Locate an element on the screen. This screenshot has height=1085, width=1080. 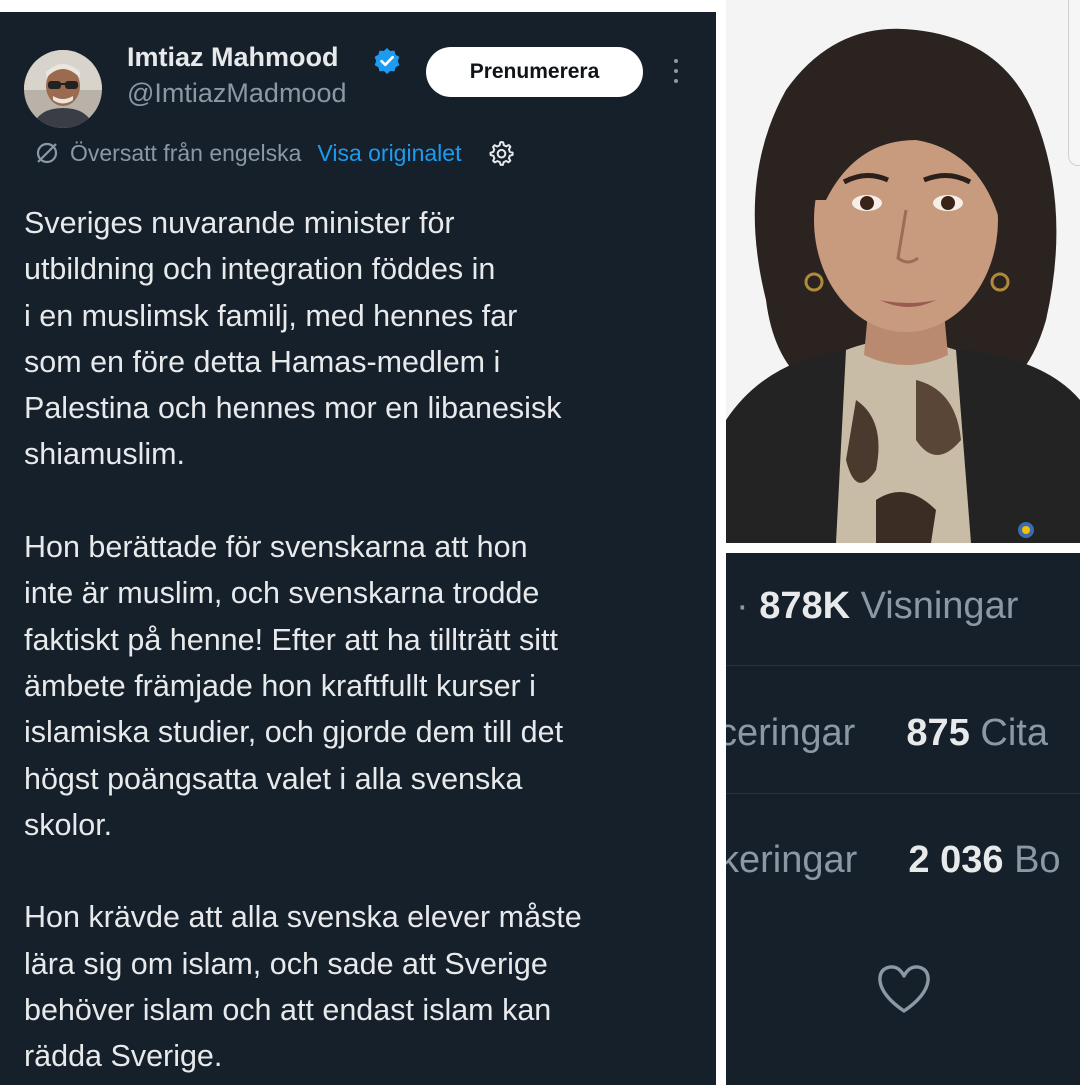
translation-bar: Översatt från engelska Visa originalet is located at coordinates (274, 153).